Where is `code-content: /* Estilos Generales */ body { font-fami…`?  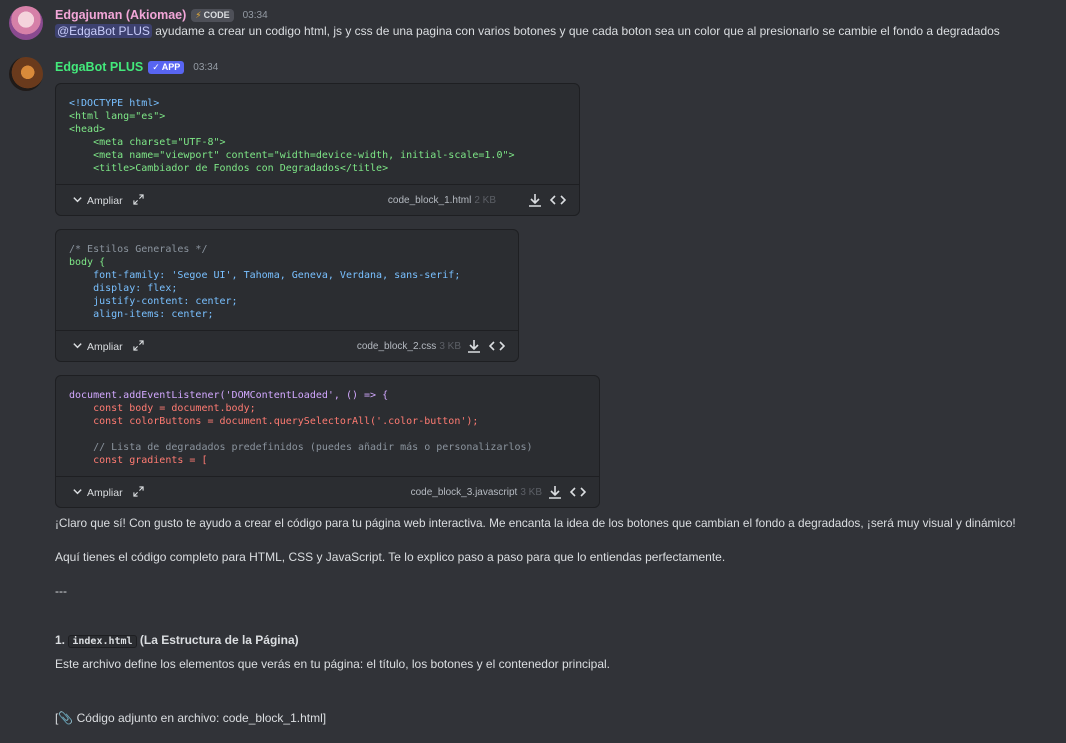 code-content: /* Estilos Generales */ body { font-fami… is located at coordinates (265, 282).